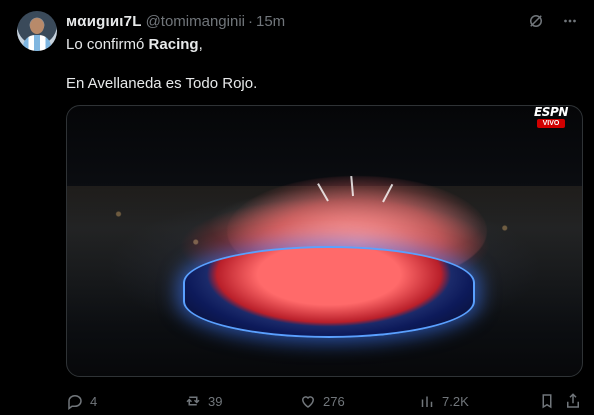  What do you see at coordinates (334, 401) in the screenshot?
I see `like-count: 276` at bounding box center [334, 401].